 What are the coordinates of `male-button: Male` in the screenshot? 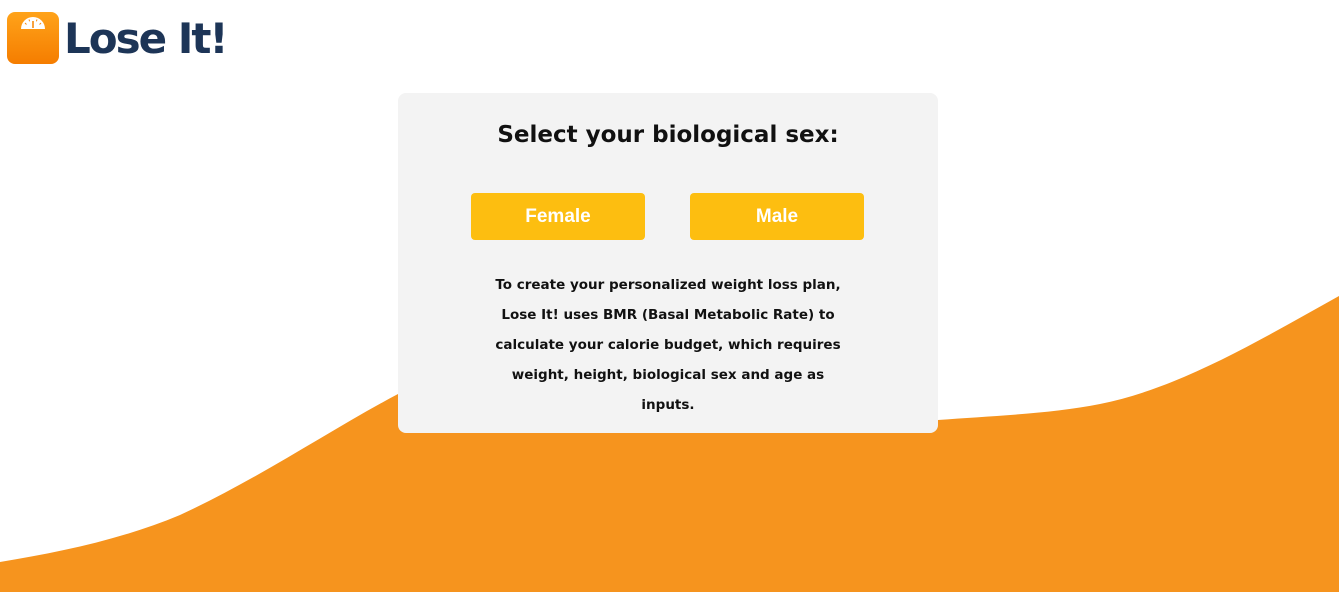 It's located at (777, 216).